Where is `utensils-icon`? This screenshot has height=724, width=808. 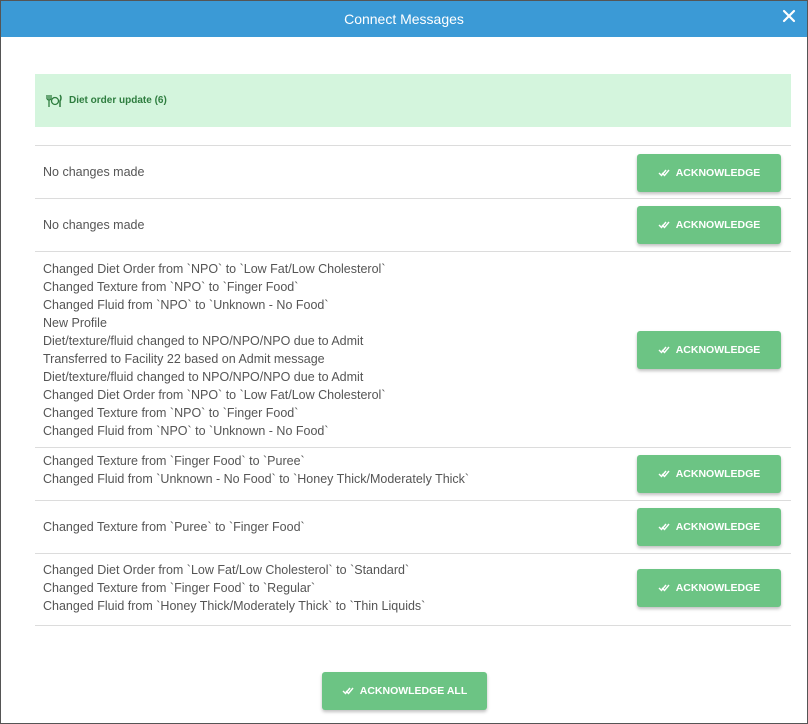 utensils-icon is located at coordinates (54, 101).